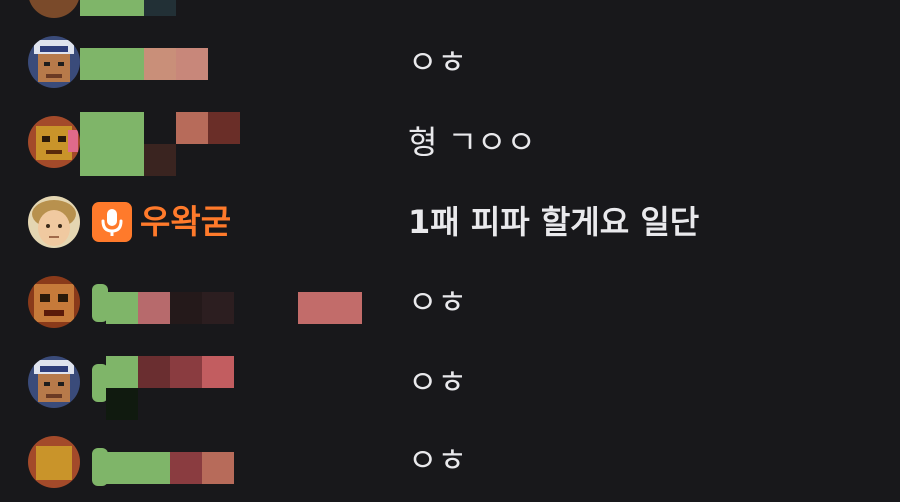  I want to click on microphone-badge, so click(112, 222).